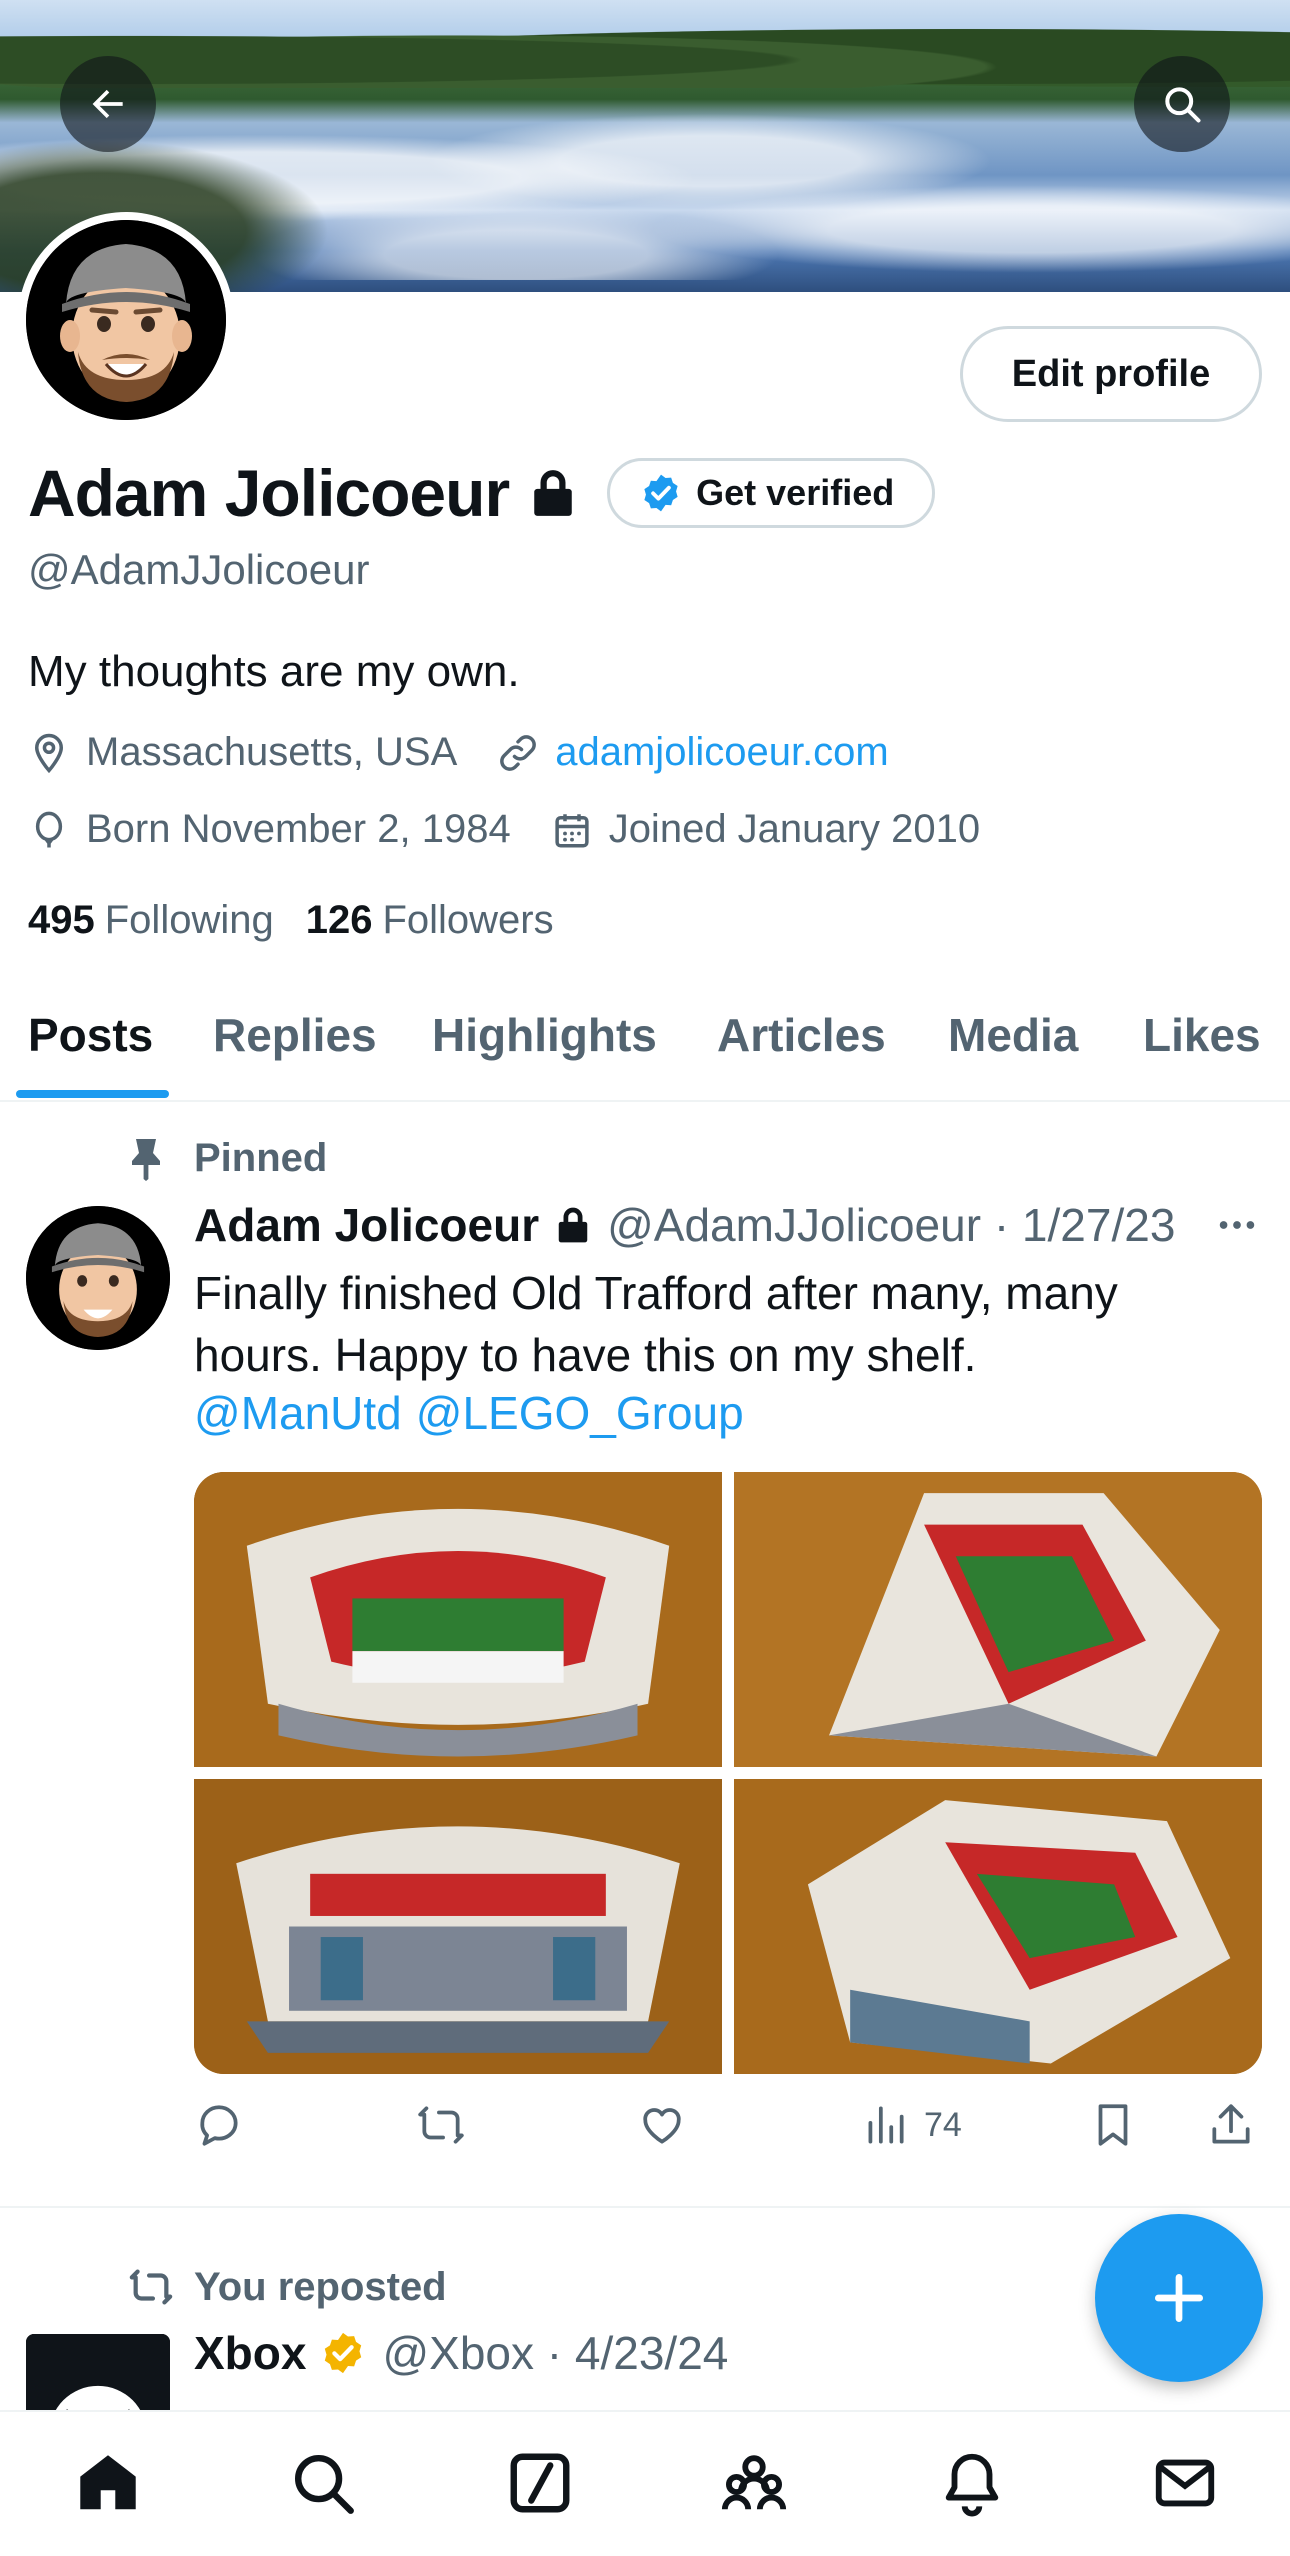 This screenshot has height=2556, width=1290. What do you see at coordinates (891, 1225) in the screenshot?
I see `post-handle-date: @AdamJJolicoeur · 1/27/23` at bounding box center [891, 1225].